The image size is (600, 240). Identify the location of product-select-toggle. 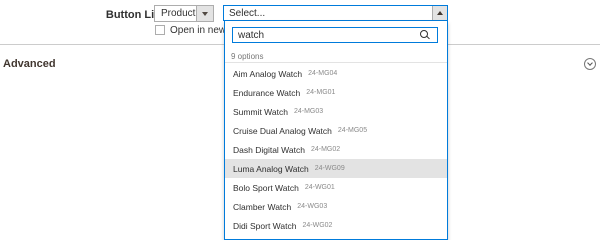
(439, 13).